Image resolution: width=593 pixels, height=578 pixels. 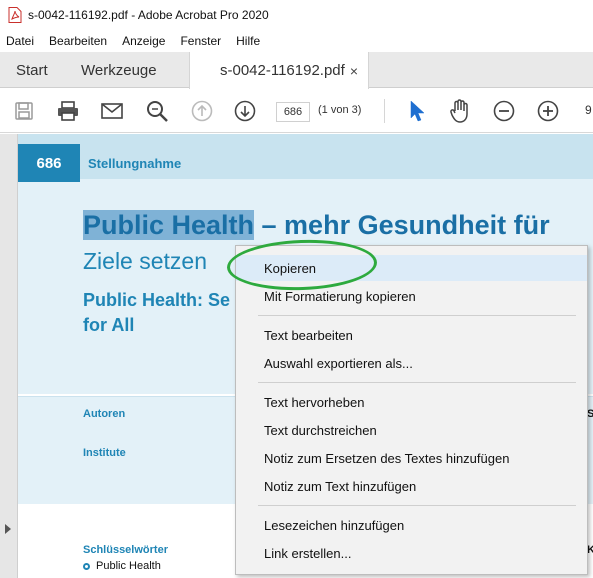 What do you see at coordinates (145, 261) in the screenshot?
I see `article-subtitle: Ziele setzen` at bounding box center [145, 261].